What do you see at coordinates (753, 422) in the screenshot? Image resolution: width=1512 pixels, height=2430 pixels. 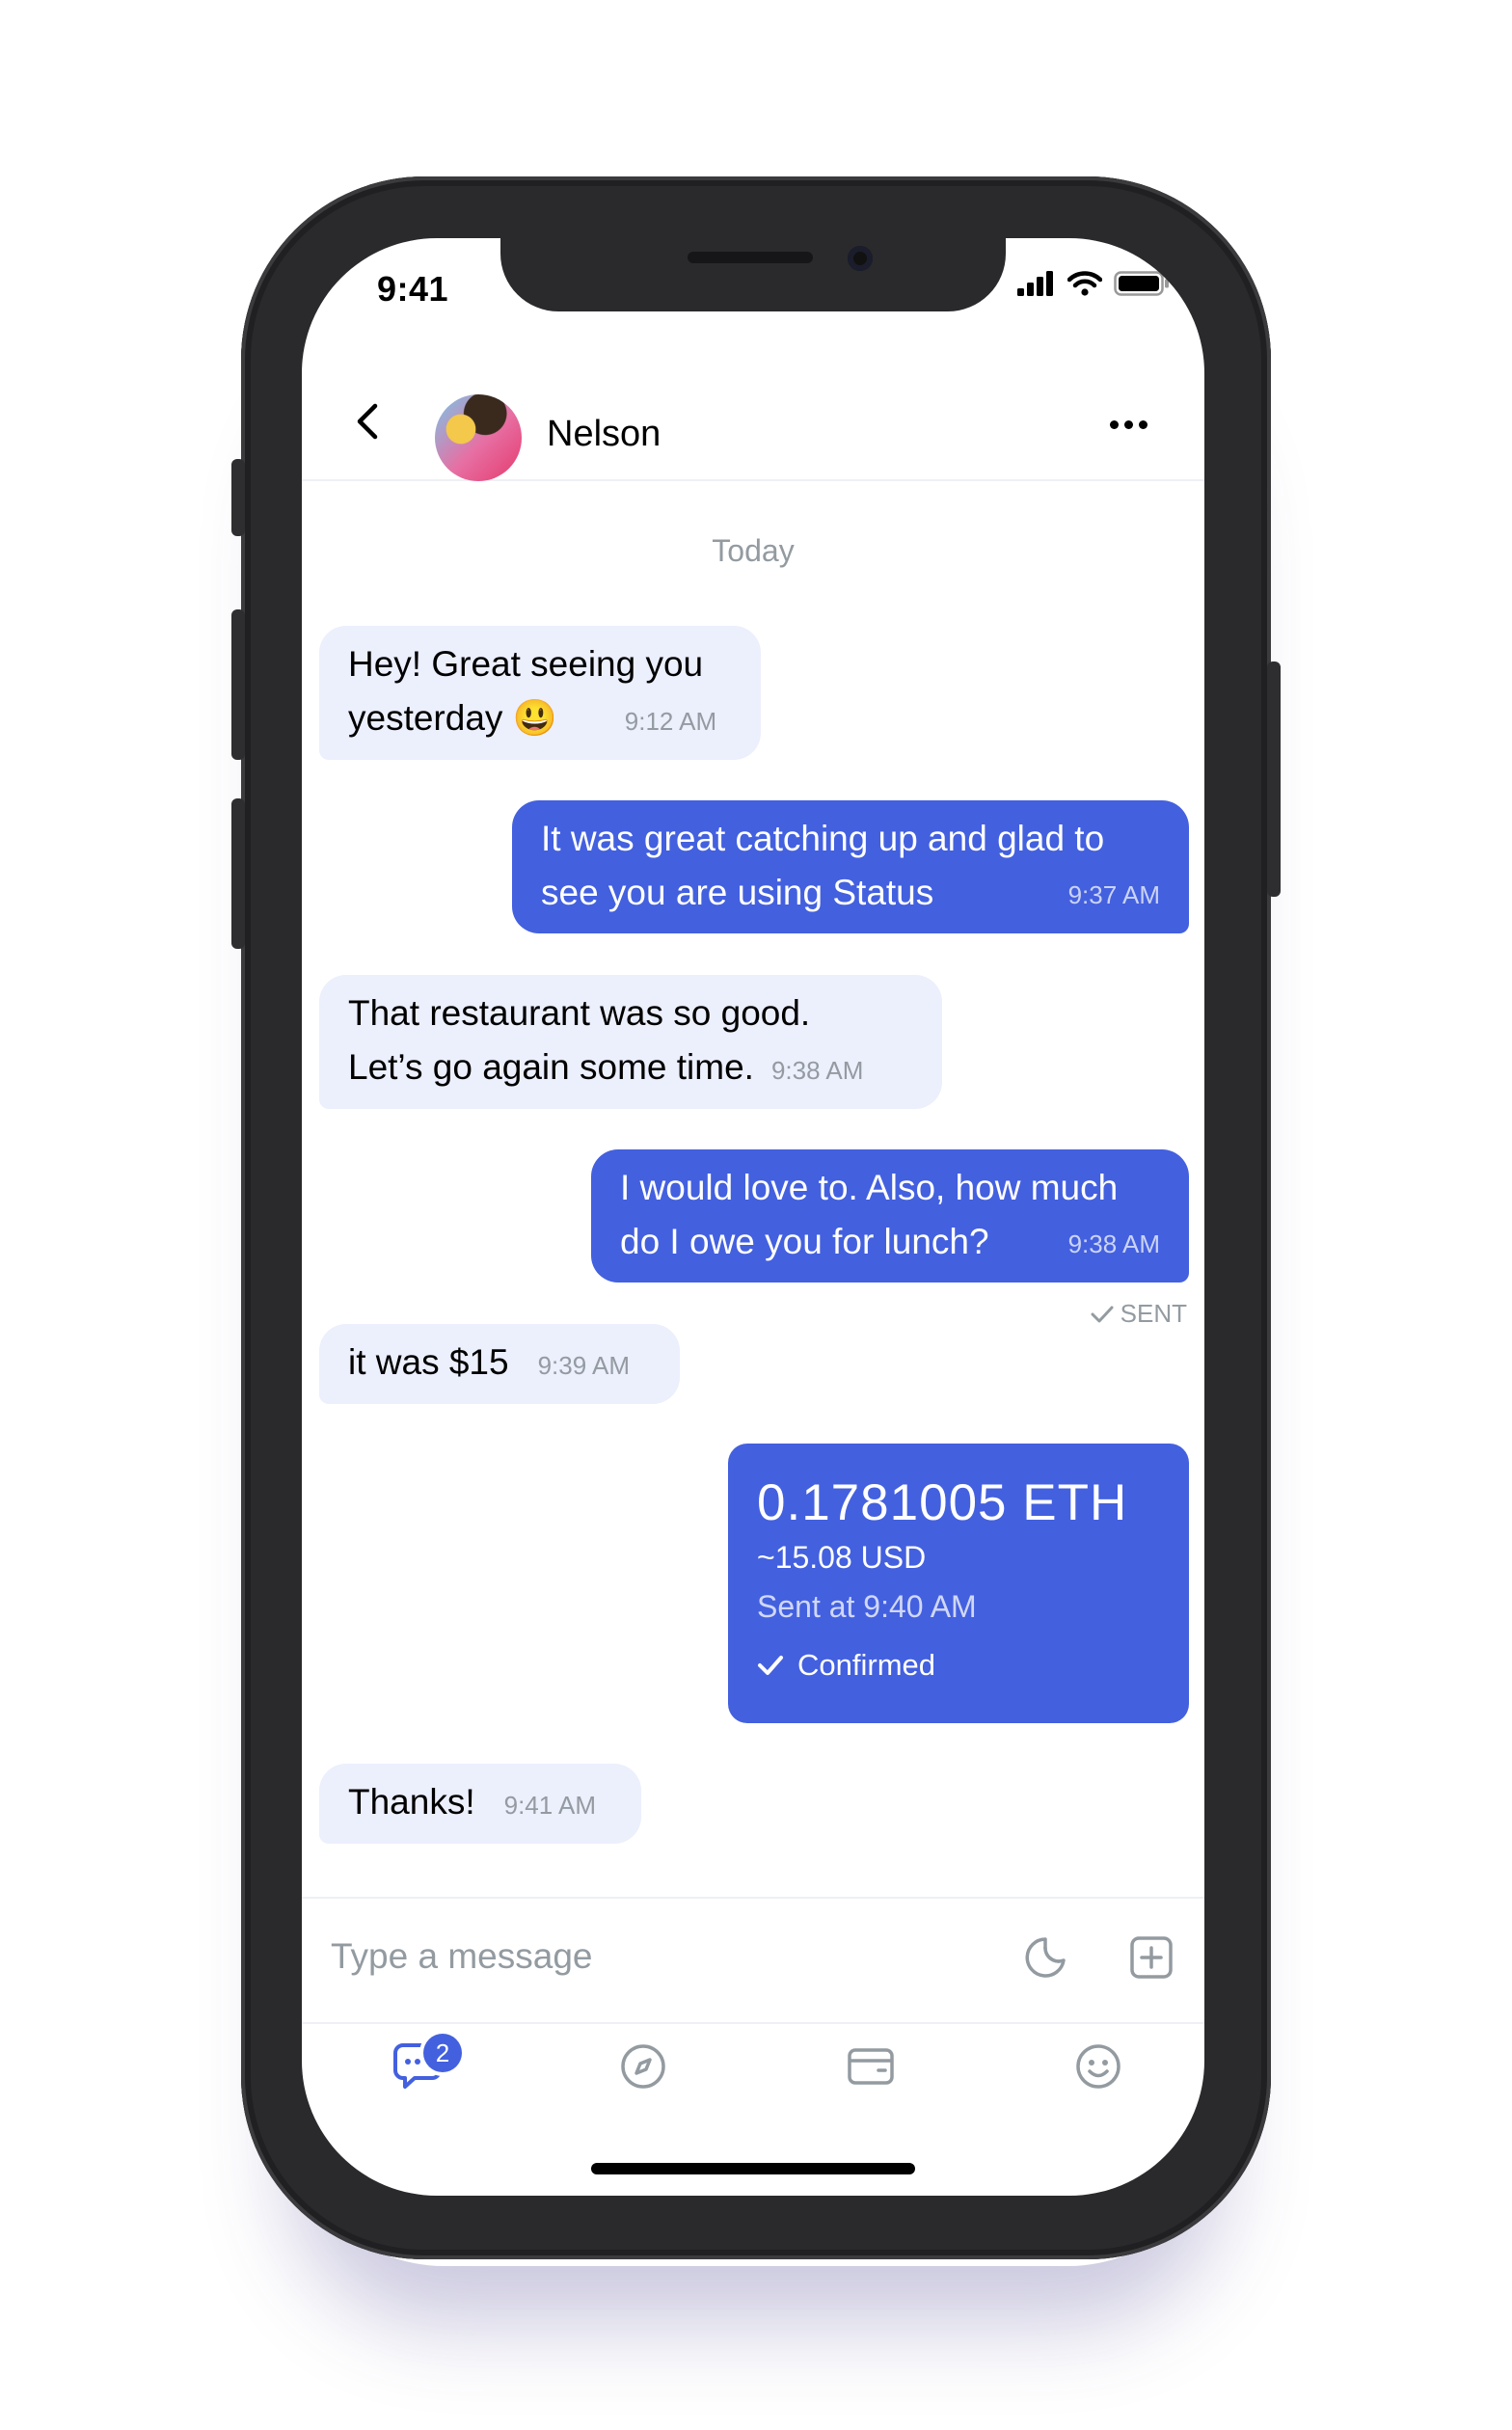 I see `chat-header: Nelson` at bounding box center [753, 422].